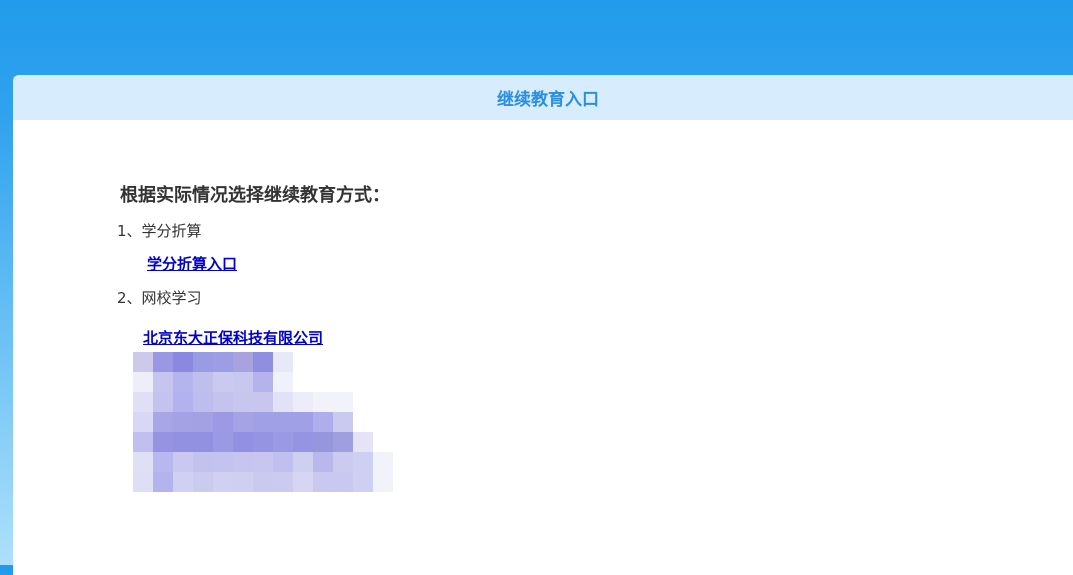 The image size is (1073, 575). Describe the element at coordinates (255, 195) in the screenshot. I see `section-heading: 根据实际情况选择继续教育方式：` at that location.